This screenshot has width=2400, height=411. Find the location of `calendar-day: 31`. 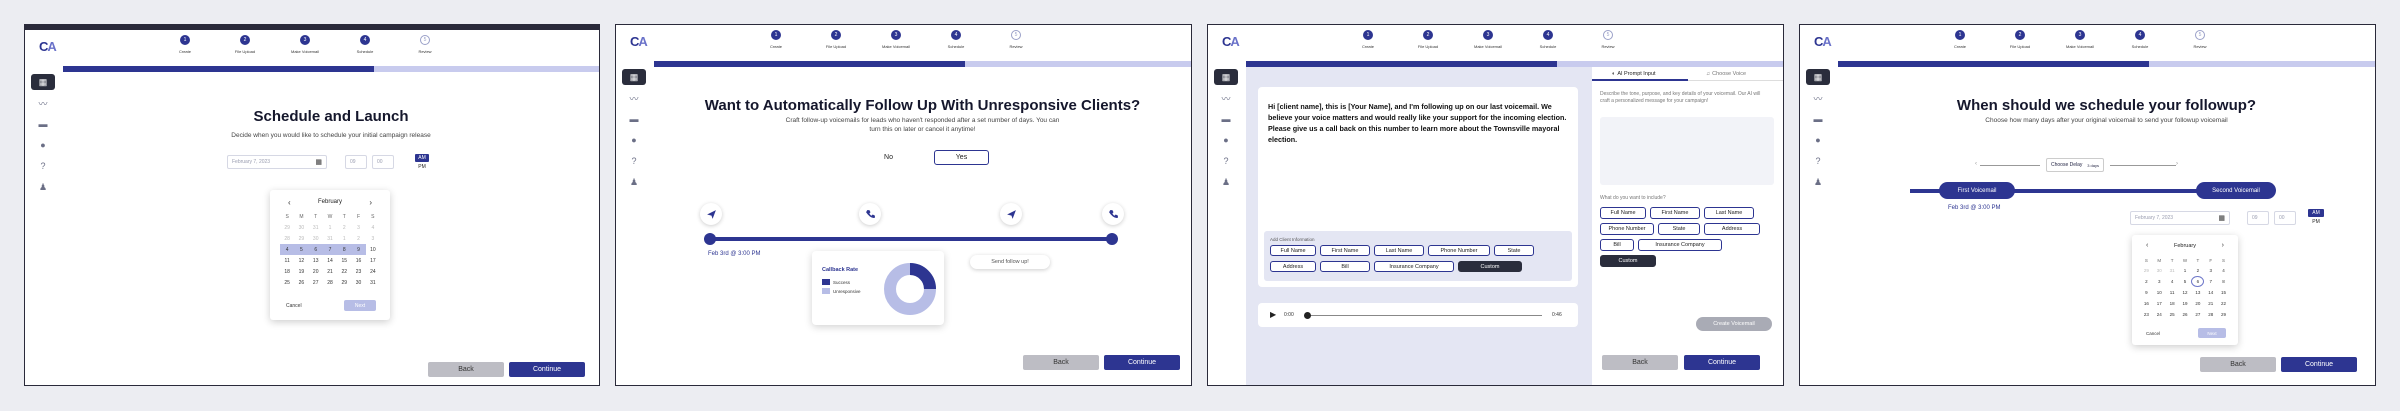

calendar-day: 31 is located at coordinates (316, 227).